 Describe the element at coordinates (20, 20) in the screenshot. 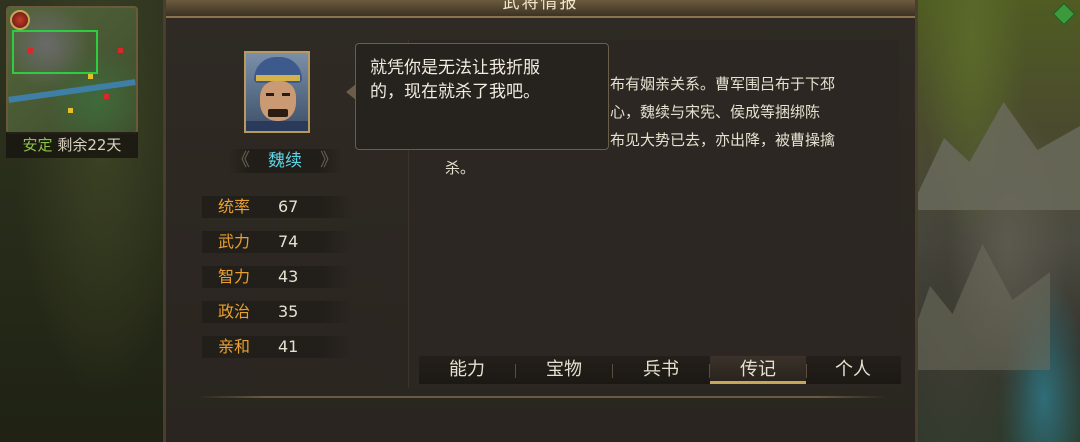

I see `minimap-toggle-button` at that location.